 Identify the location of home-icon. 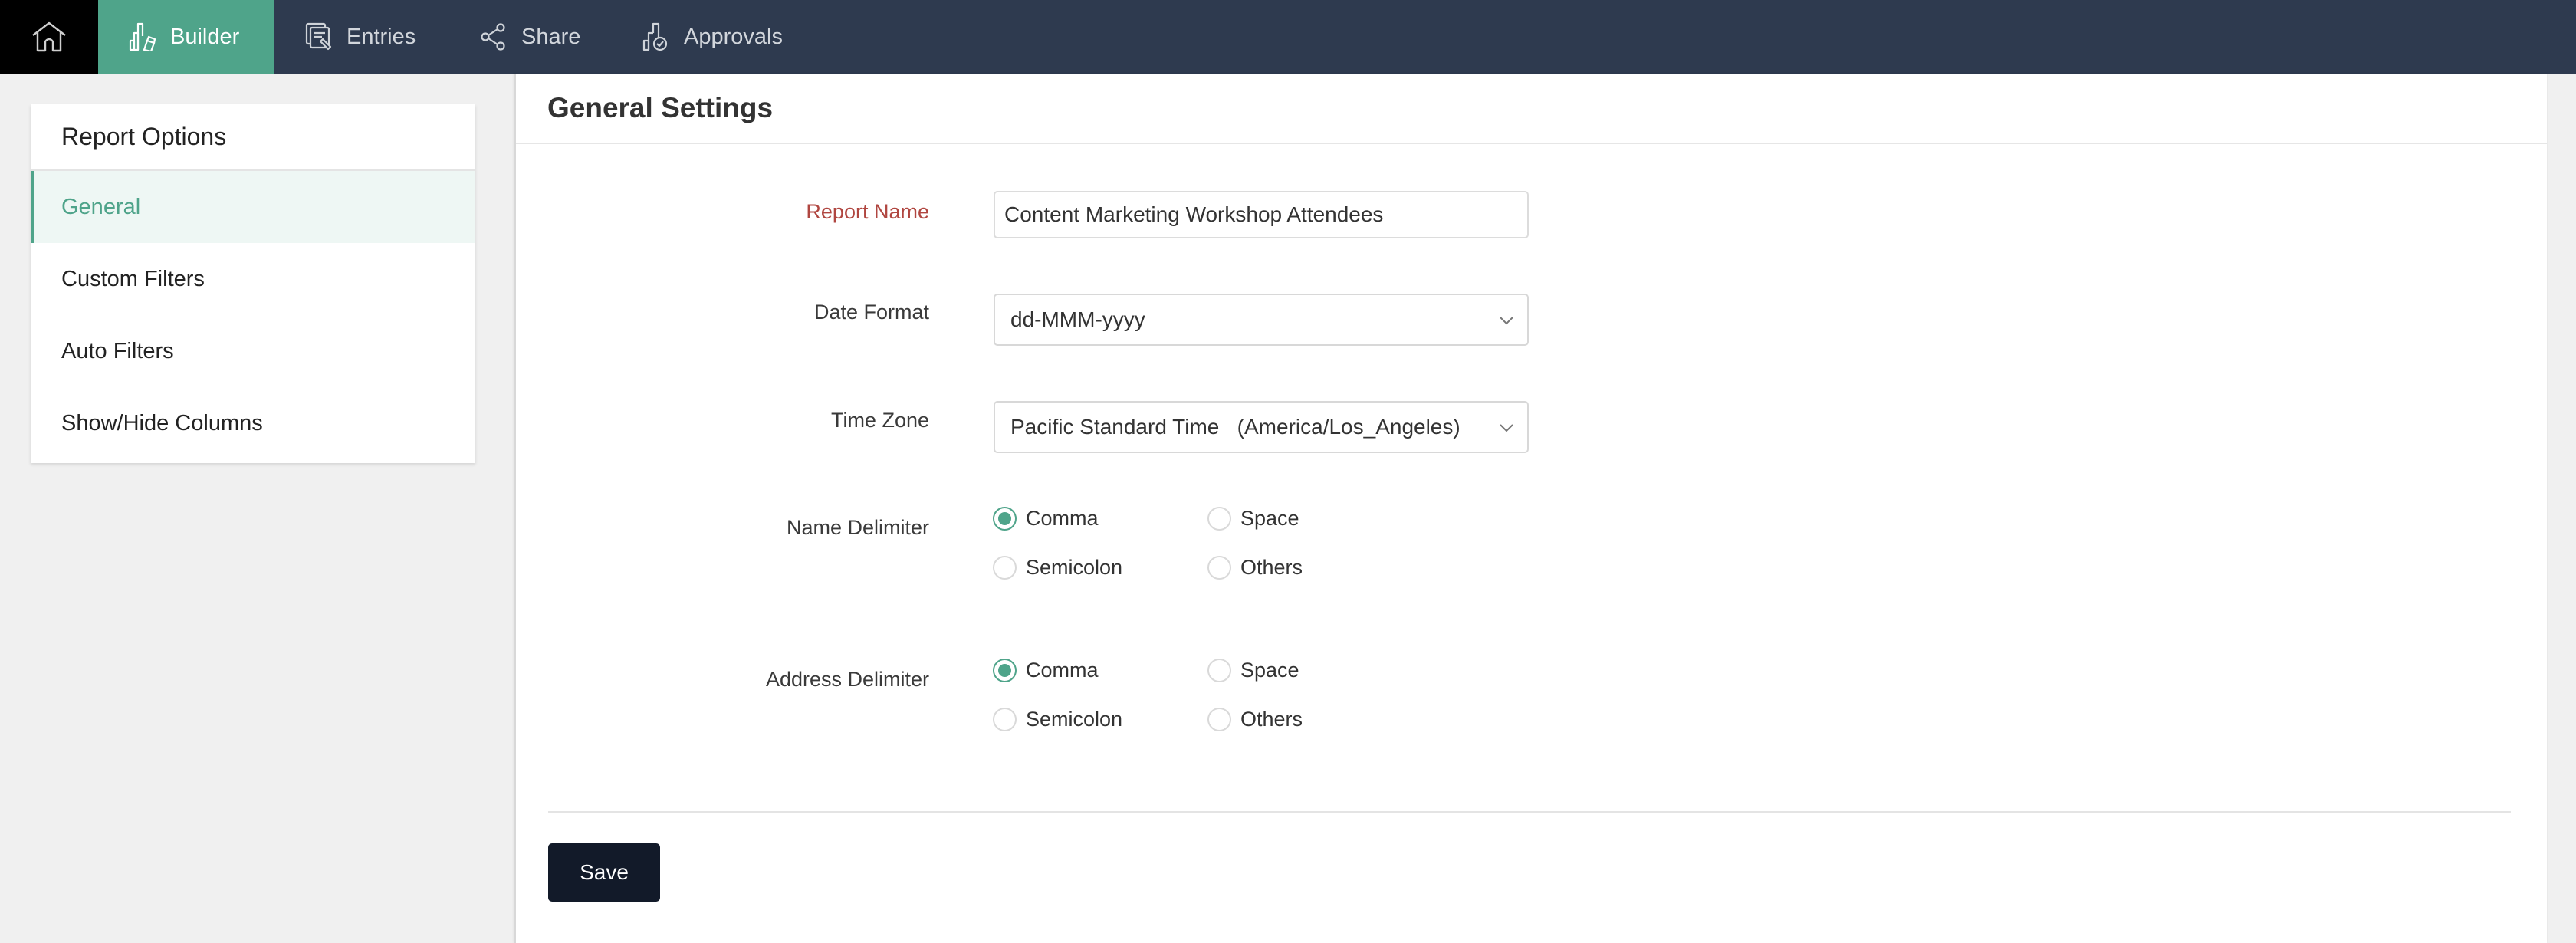
(49, 36).